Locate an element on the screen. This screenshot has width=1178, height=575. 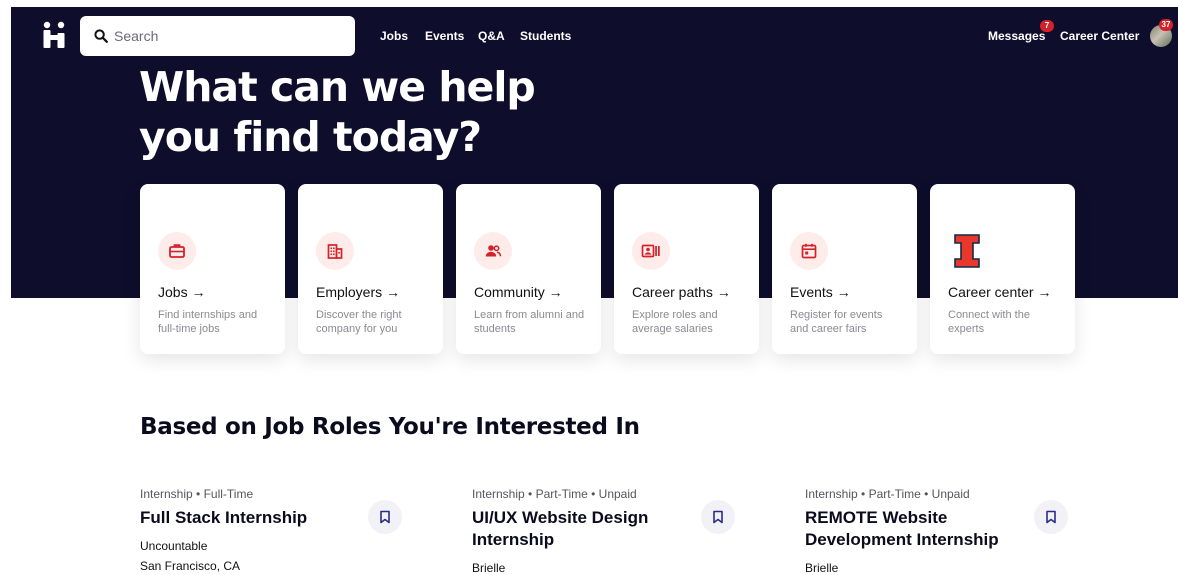
card-employers-title: Employers → is located at coordinates (358, 292).